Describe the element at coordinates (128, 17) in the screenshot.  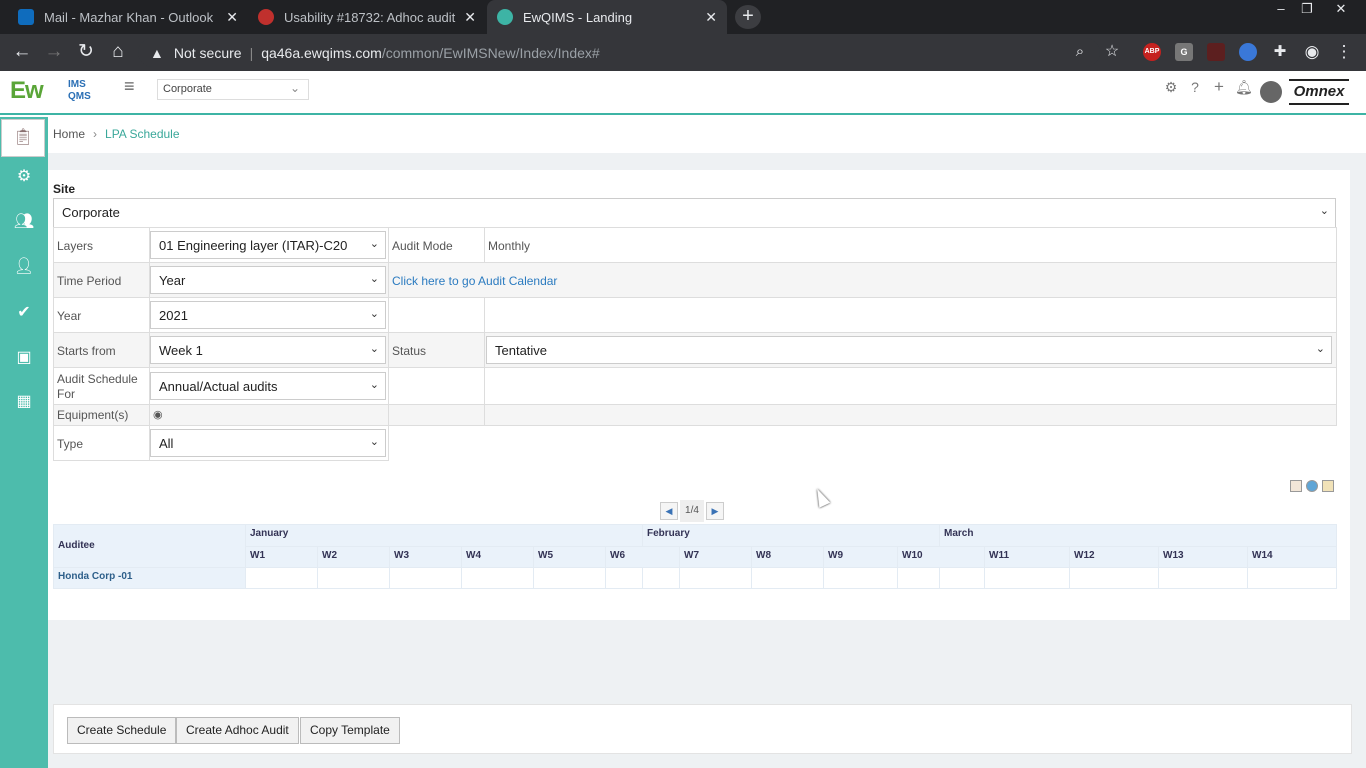
I see `tab-outlook: Mail - Mazhar Khan - Outlook ✕` at that location.